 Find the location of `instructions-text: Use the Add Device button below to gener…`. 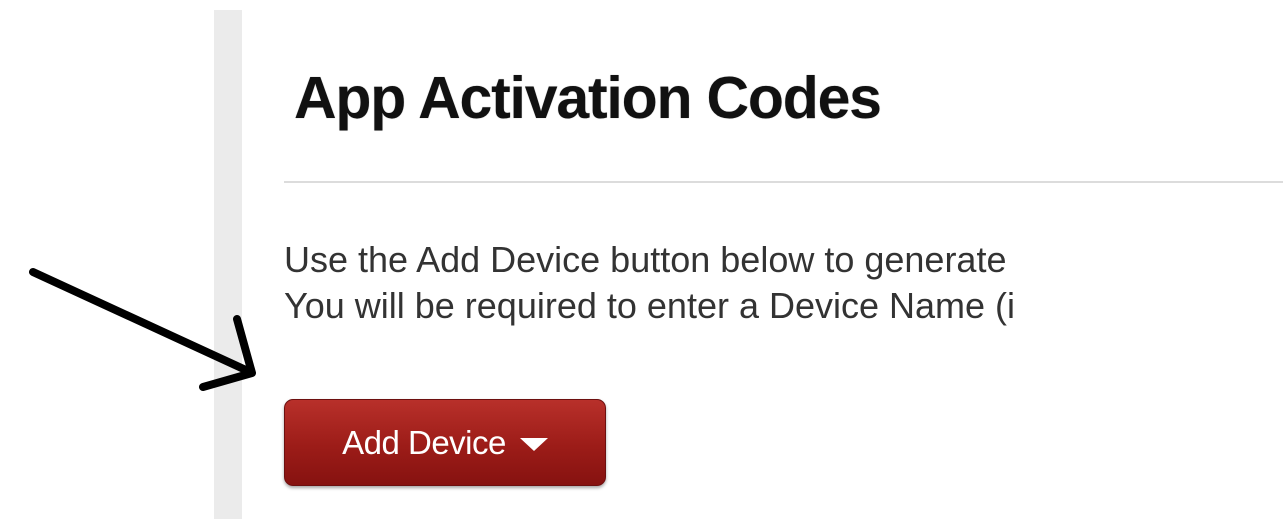

instructions-text: Use the Add Device button below to gener… is located at coordinates (783, 283).